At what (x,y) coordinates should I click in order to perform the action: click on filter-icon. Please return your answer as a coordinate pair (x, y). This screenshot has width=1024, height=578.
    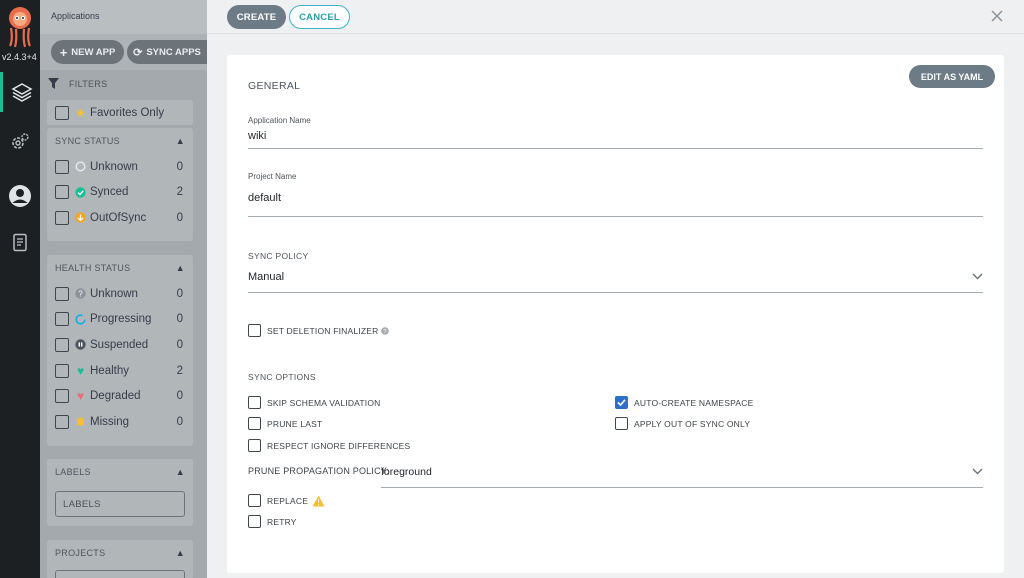
    Looking at the image, I should click on (53, 83).